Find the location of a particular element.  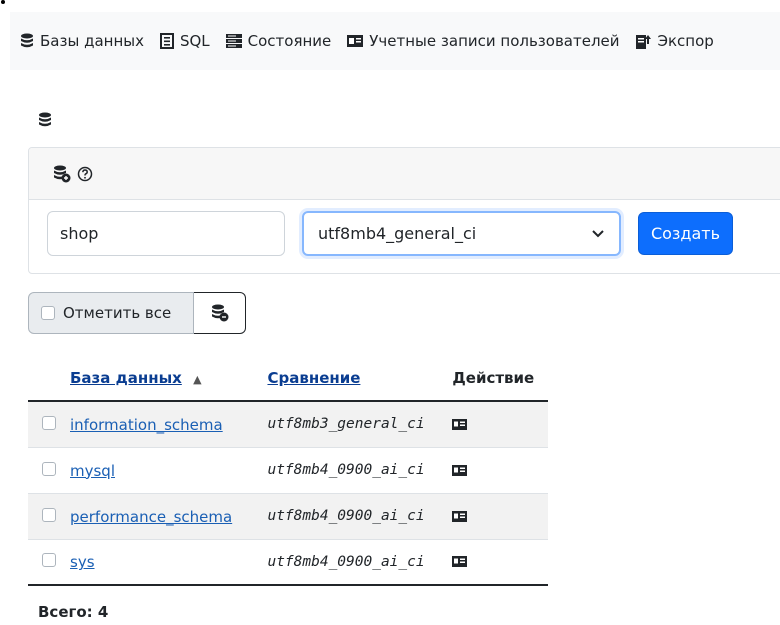

nav-item-user-accounts: Учетные записи пользователей is located at coordinates (483, 41).